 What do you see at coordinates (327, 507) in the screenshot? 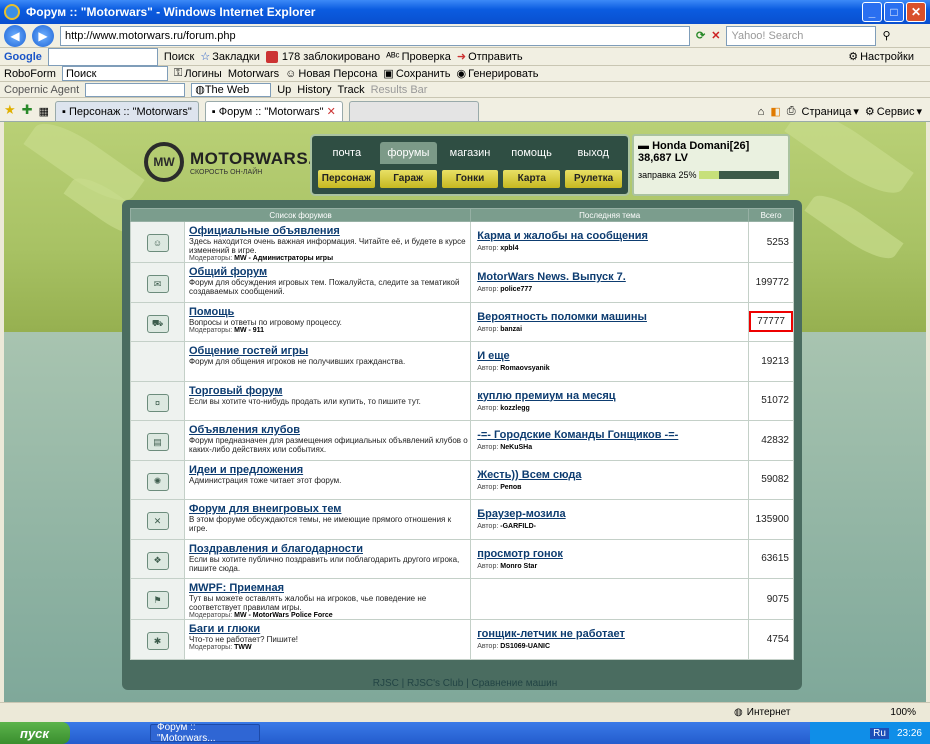
I see `forum-title-link: Форум для внеигровых тем` at bounding box center [327, 507].